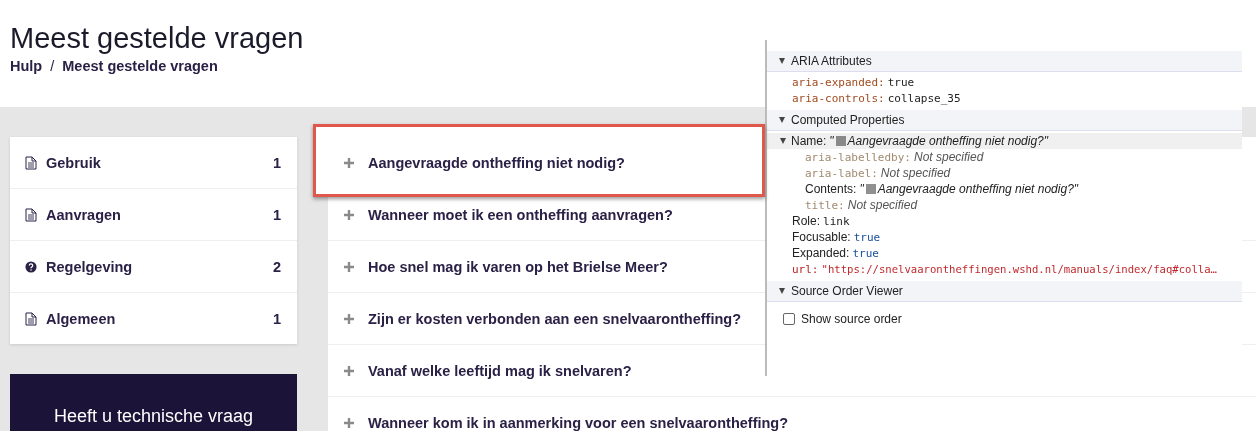  Describe the element at coordinates (835, 253) in the screenshot. I see `property-row-text: Expanded: true` at that location.